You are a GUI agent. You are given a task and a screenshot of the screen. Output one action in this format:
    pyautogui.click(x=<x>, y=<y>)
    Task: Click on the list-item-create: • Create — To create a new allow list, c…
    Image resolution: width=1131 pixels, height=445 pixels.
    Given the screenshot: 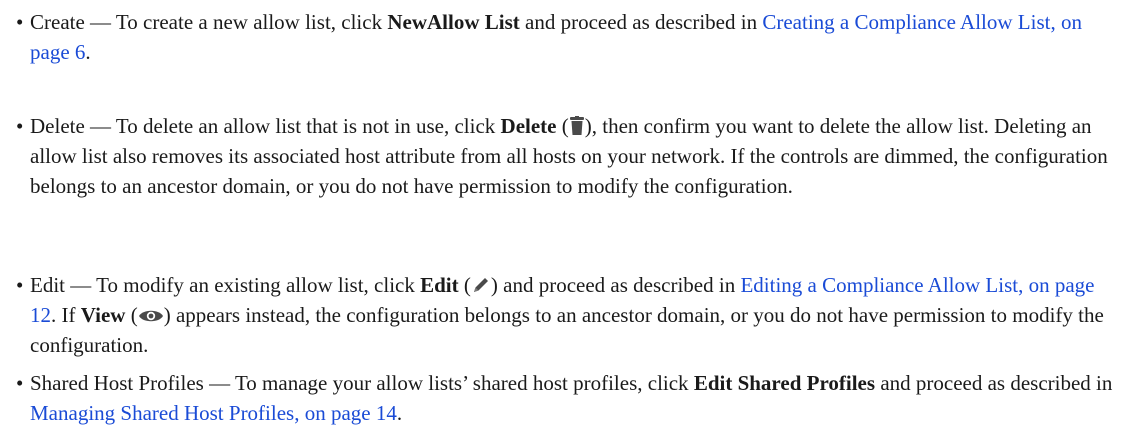 What is the action you would take?
    pyautogui.click(x=566, y=37)
    